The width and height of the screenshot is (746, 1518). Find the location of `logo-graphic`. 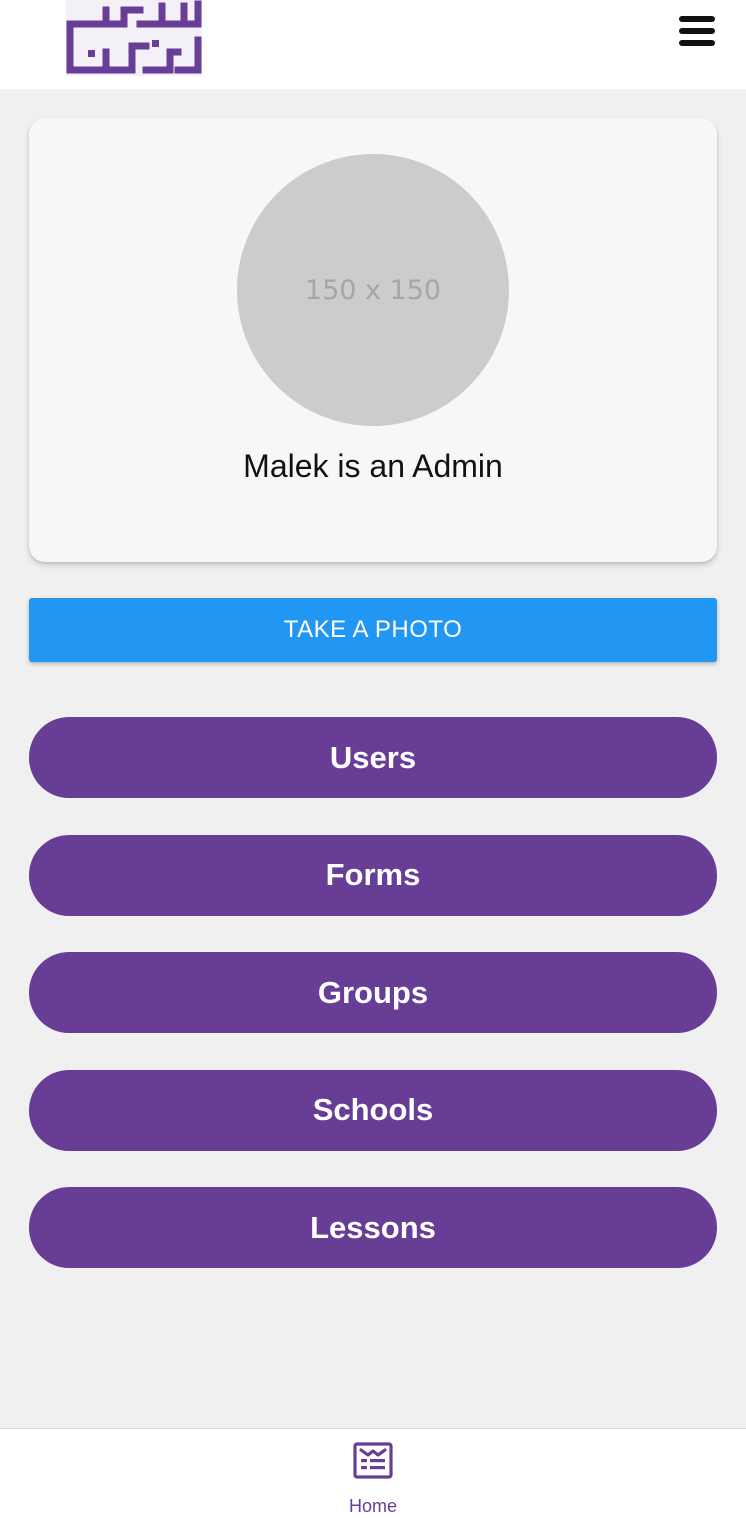

logo-graphic is located at coordinates (134, 37).